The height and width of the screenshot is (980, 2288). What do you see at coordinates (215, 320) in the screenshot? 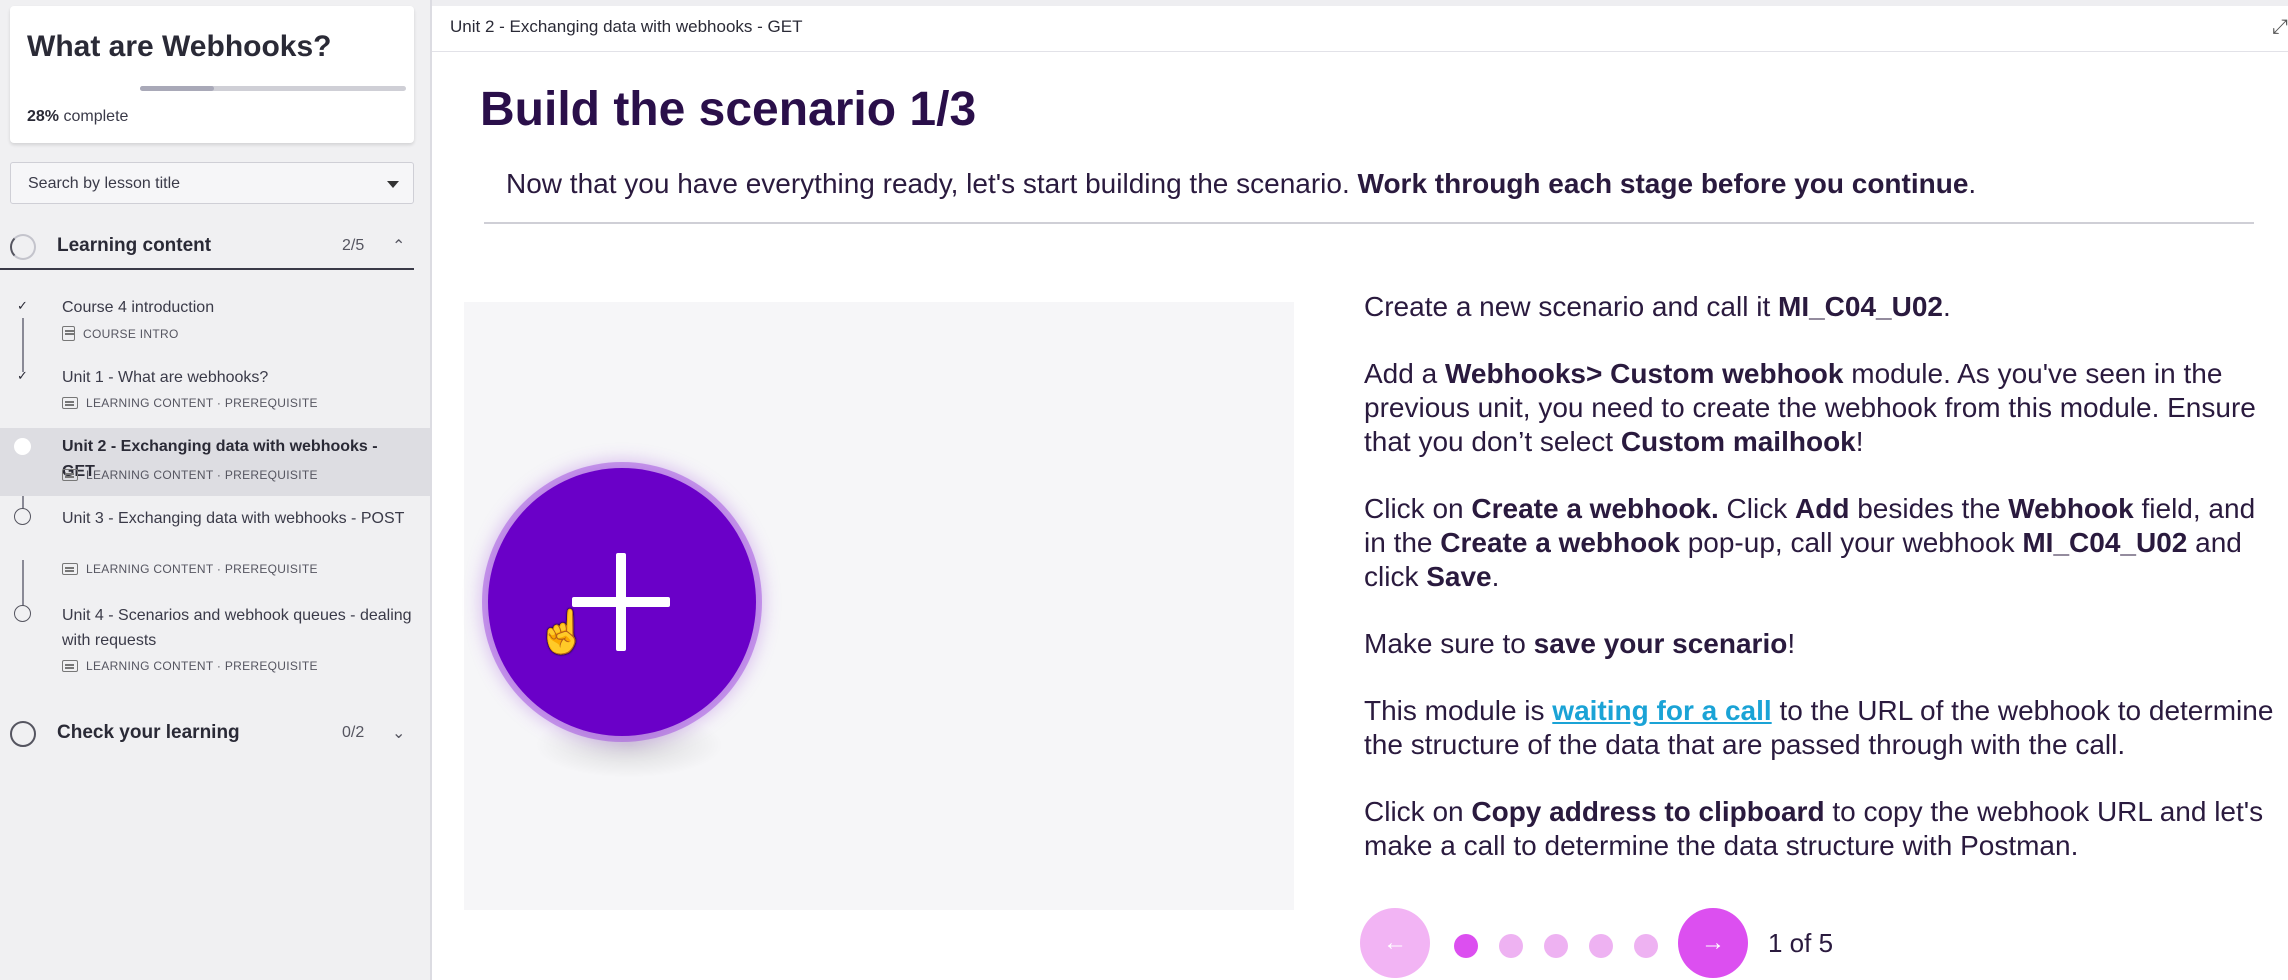
I see `lesson-item-course-intro: ✓ Course 4 introduction COURSE INTRO` at bounding box center [215, 320].